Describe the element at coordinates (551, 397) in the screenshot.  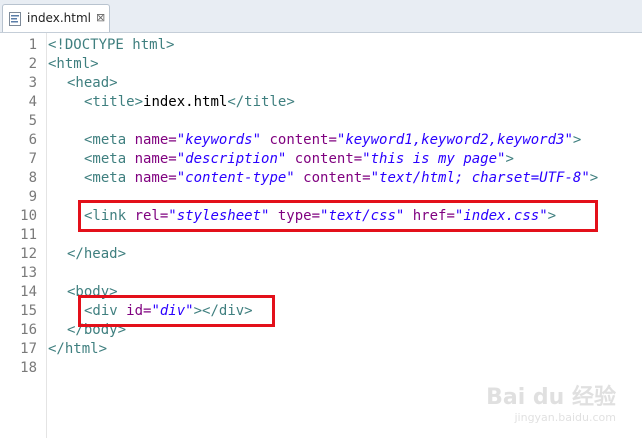
I see `watermark-brand: Bai du 经验` at that location.